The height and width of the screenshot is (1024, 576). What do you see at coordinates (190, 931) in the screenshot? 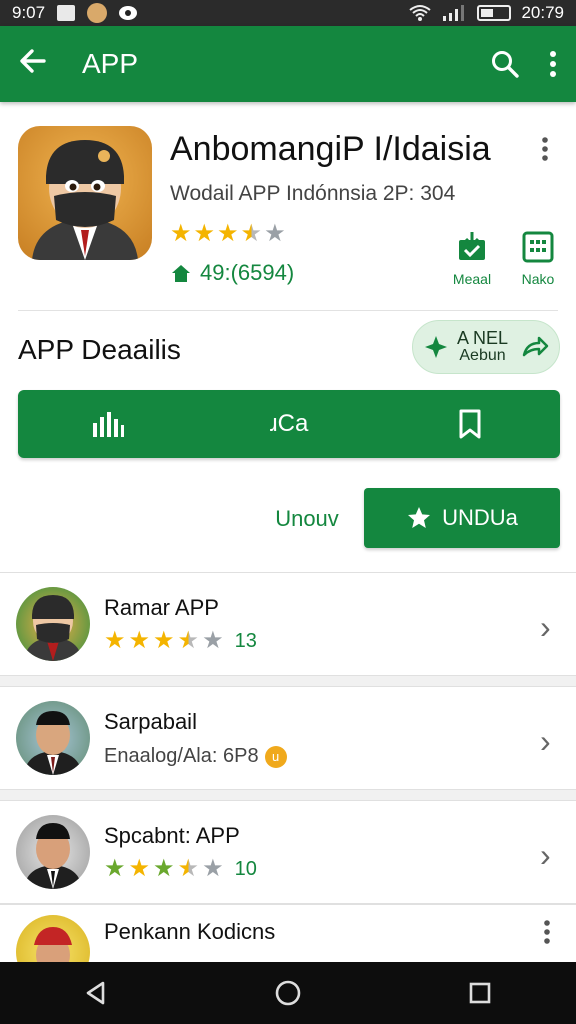
I see `list-item-title: Penkann Kodicns` at bounding box center [190, 931].